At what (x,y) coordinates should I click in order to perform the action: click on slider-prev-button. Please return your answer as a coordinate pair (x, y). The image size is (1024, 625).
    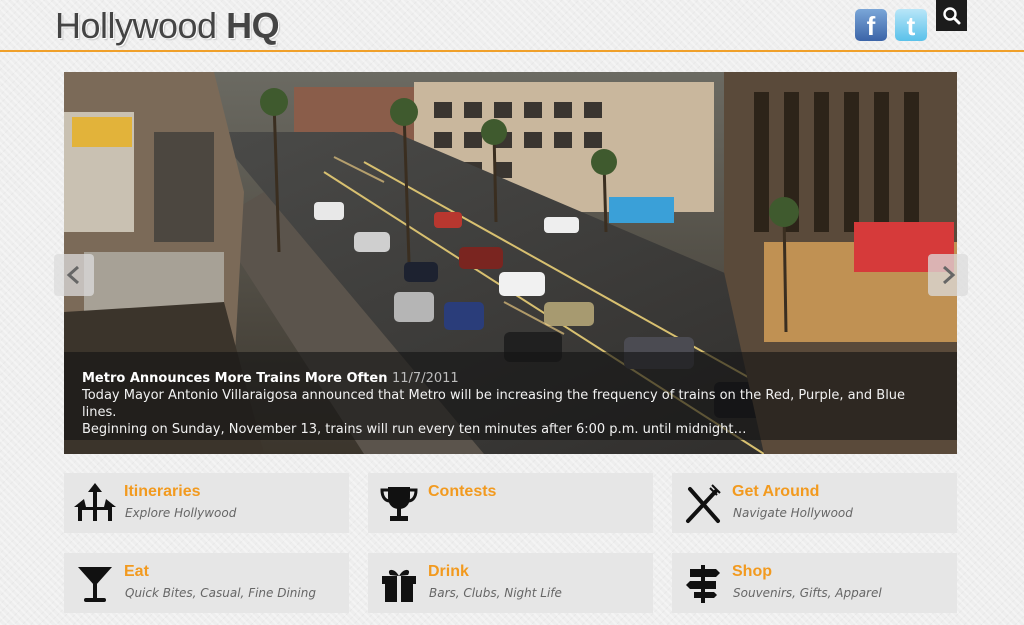
    Looking at the image, I should click on (74, 275).